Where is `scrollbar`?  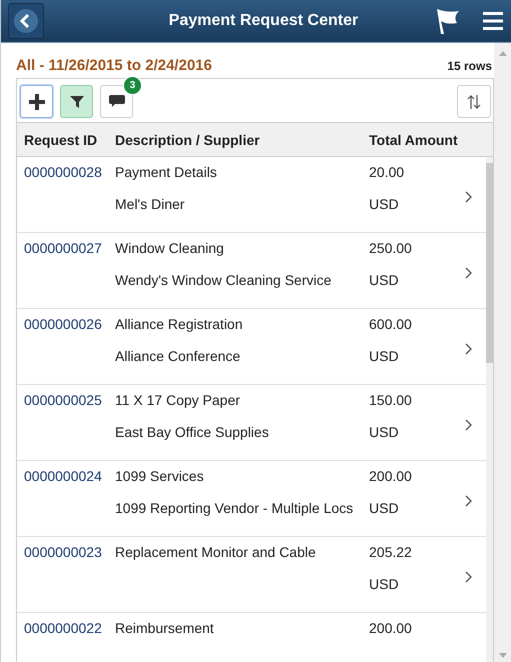 scrollbar is located at coordinates (489, 409).